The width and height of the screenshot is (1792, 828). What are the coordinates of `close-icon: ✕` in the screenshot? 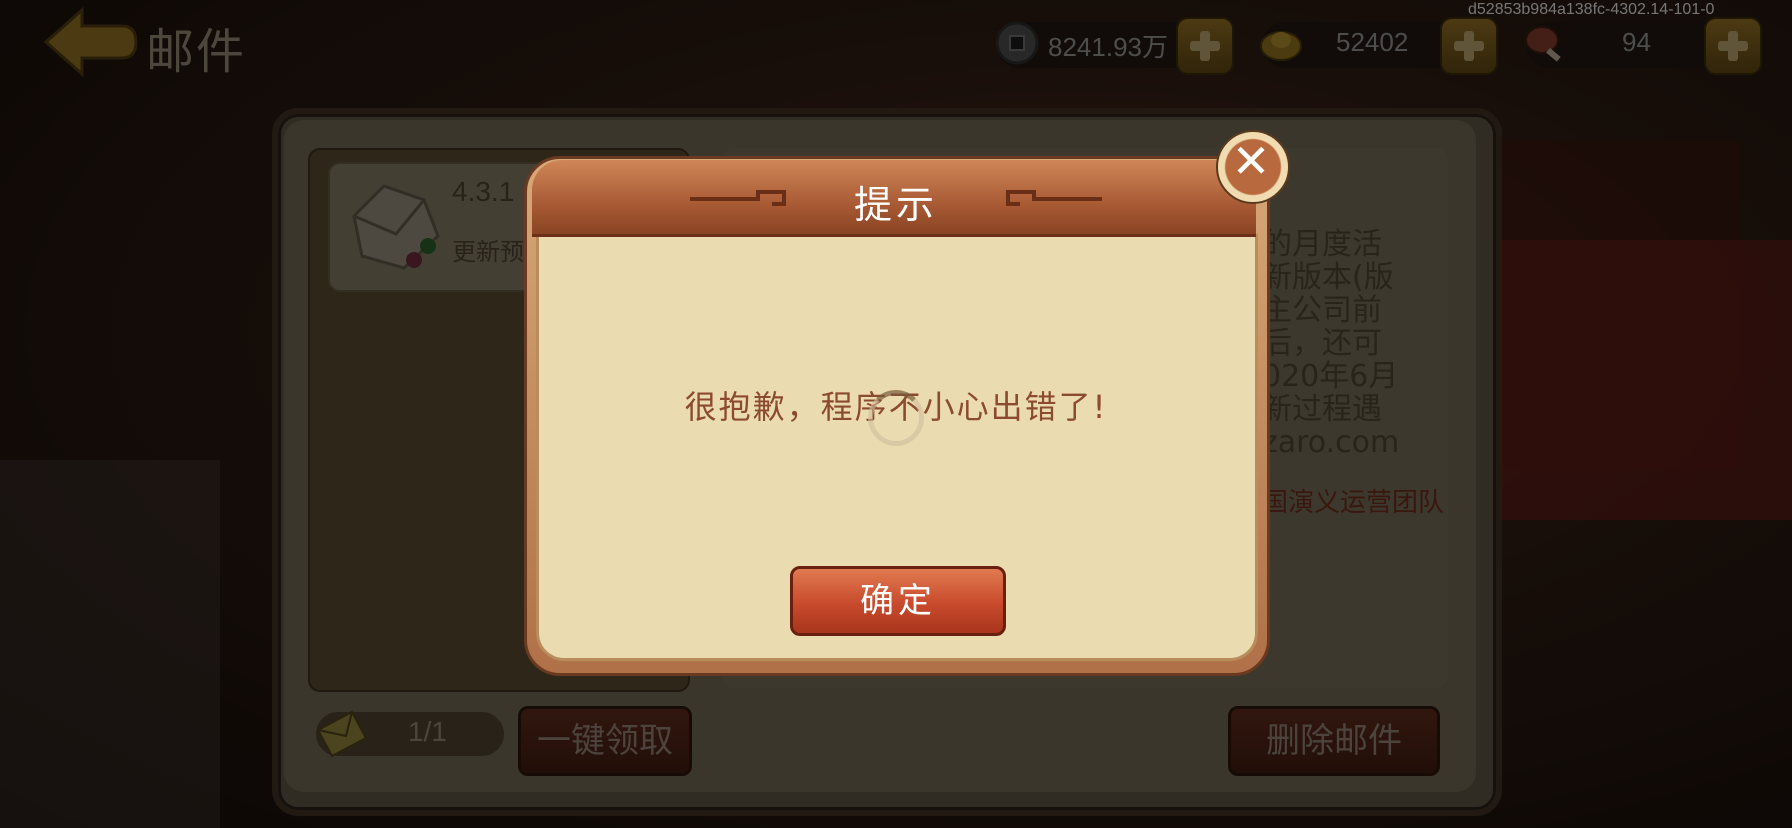 It's located at (1251, 161).